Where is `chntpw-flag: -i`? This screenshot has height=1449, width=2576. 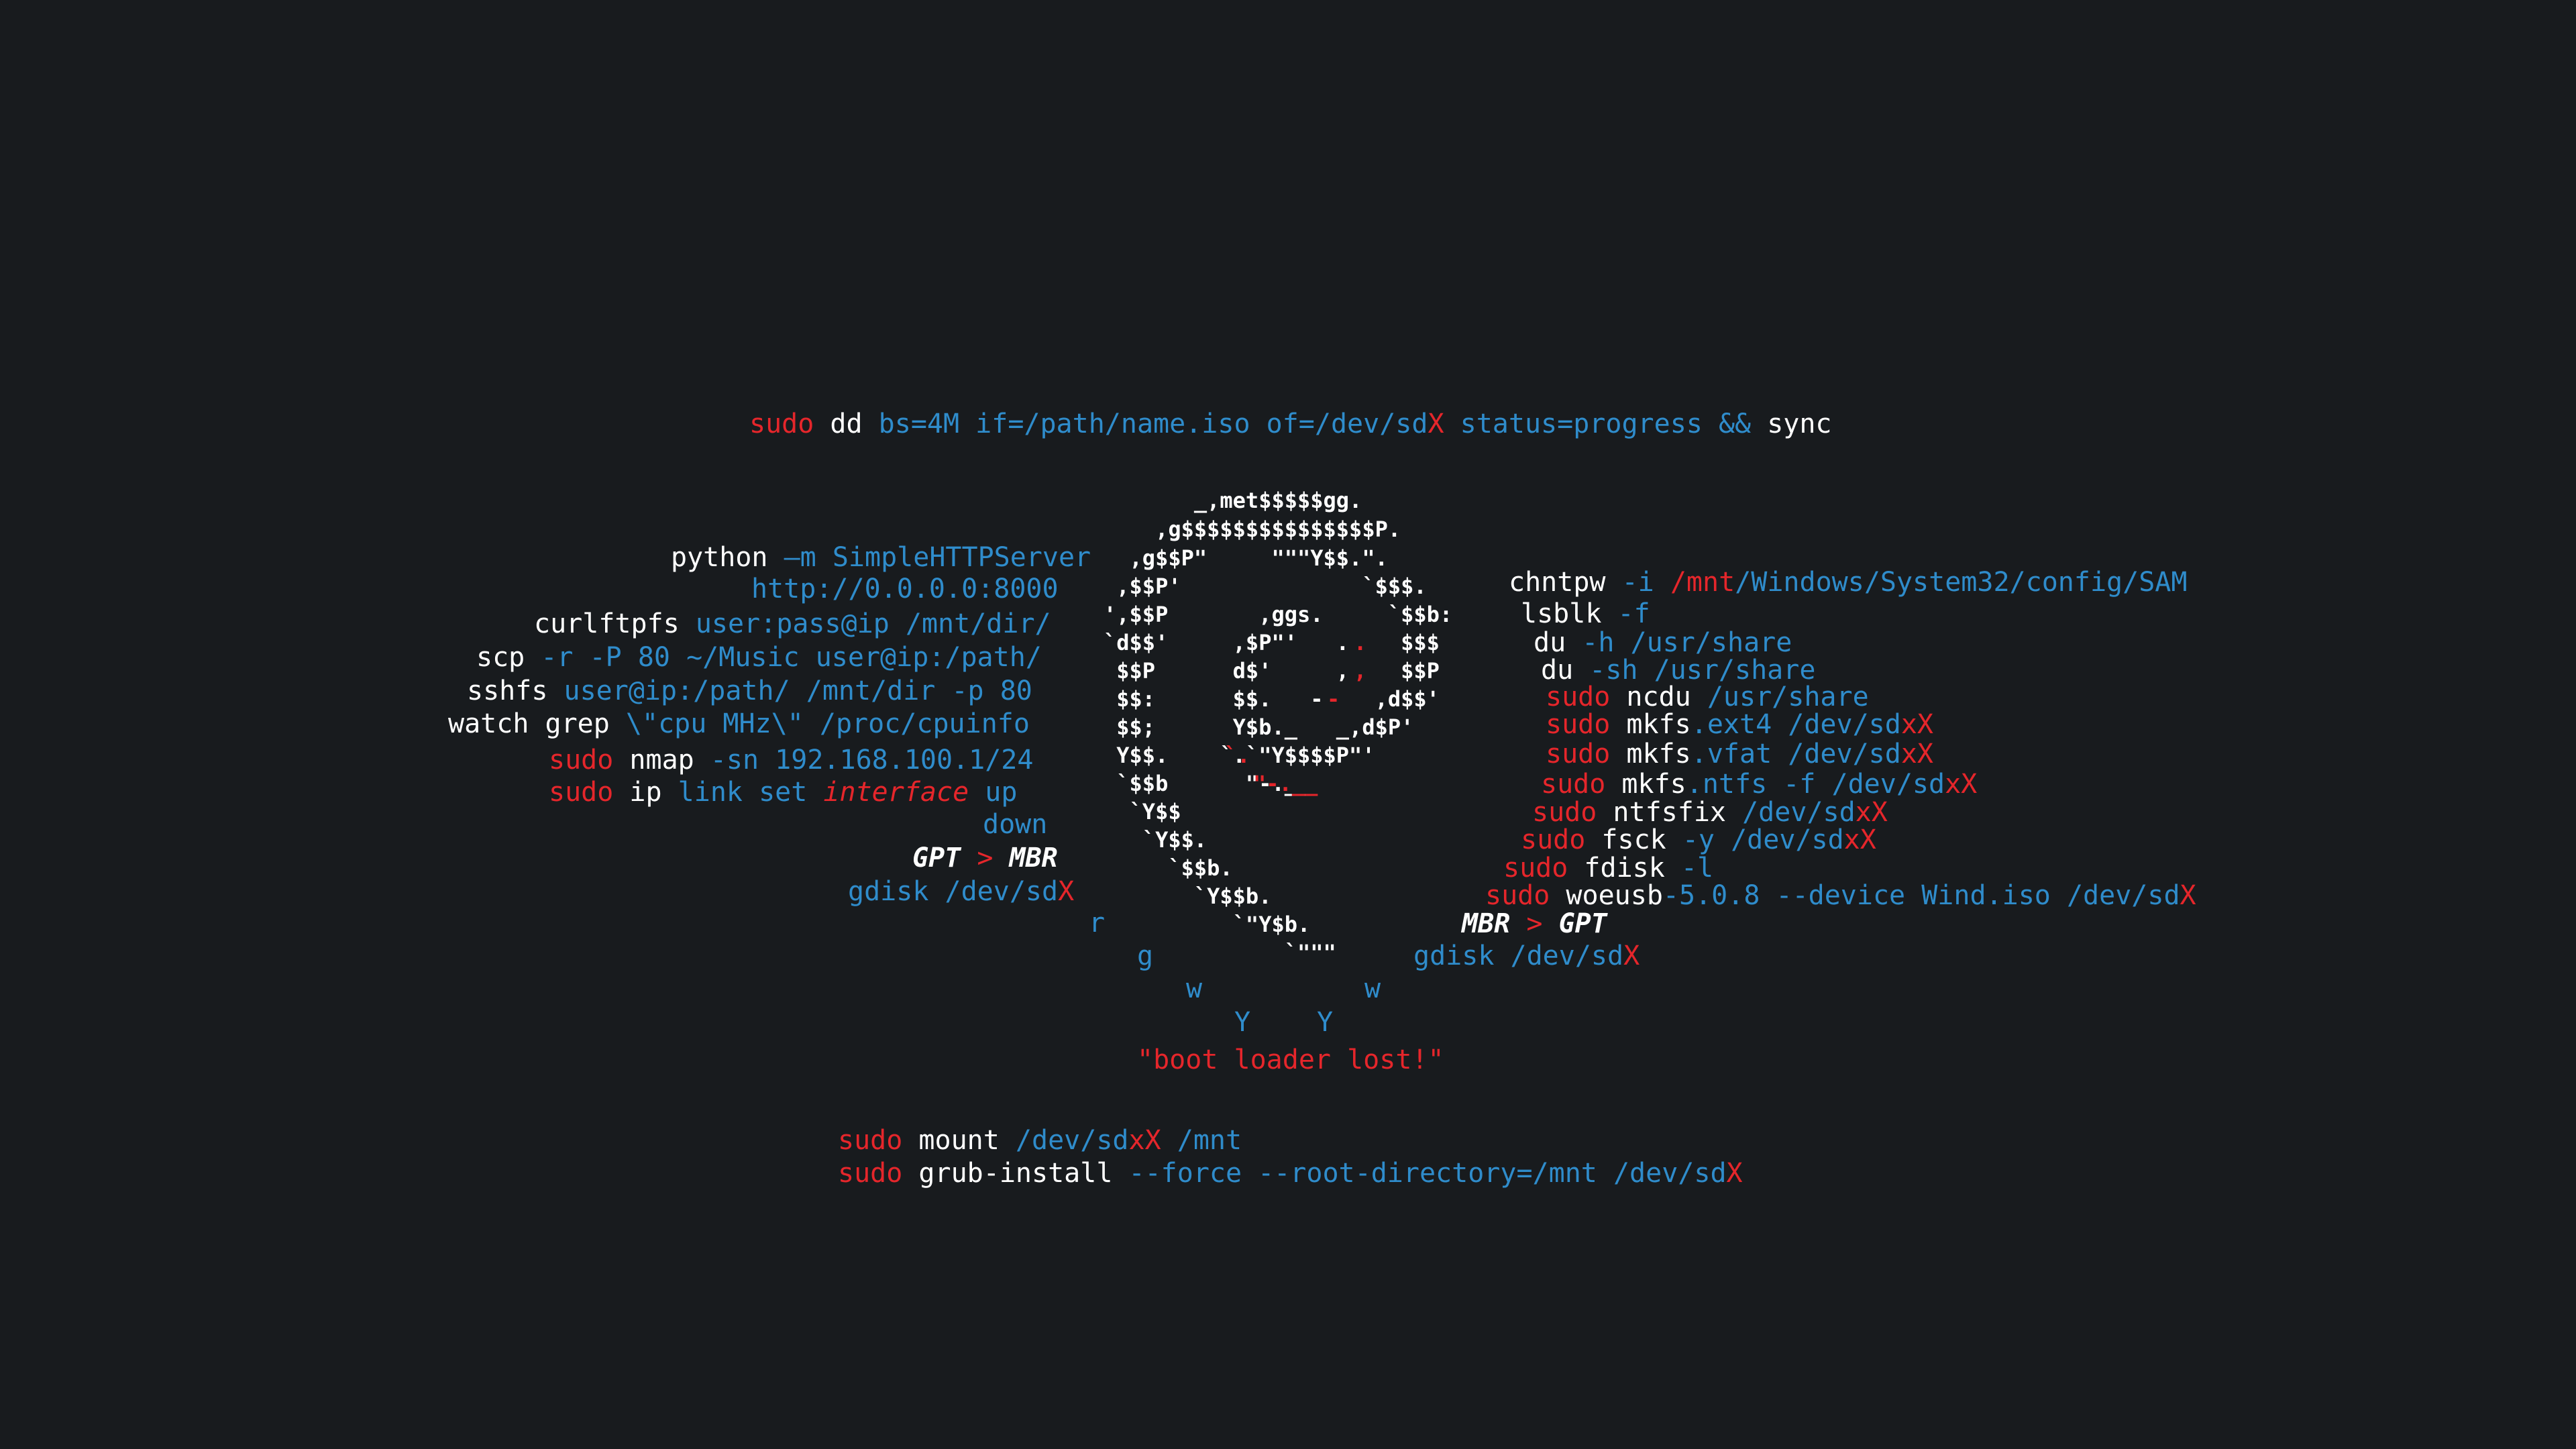
chntpw-flag: -i is located at coordinates (1645, 582).